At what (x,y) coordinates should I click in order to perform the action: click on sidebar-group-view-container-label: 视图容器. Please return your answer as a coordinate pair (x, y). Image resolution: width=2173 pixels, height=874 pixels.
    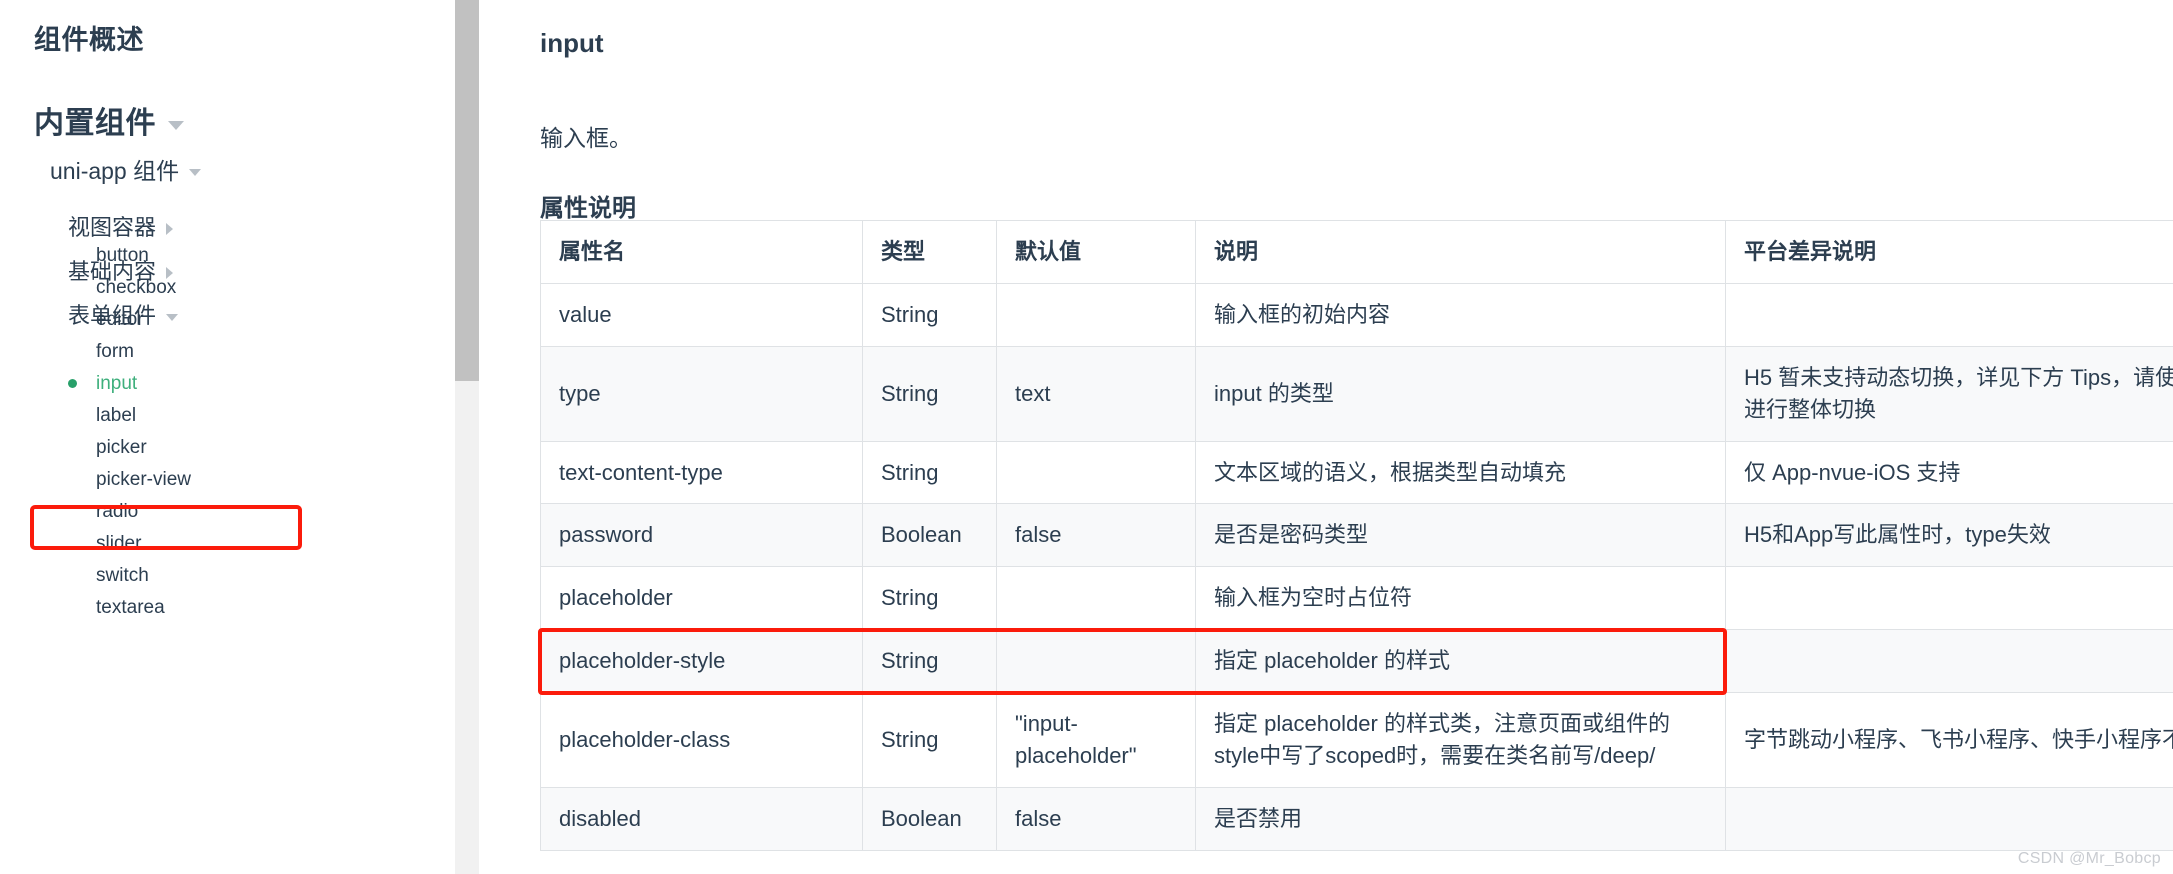
    Looking at the image, I should click on (112, 227).